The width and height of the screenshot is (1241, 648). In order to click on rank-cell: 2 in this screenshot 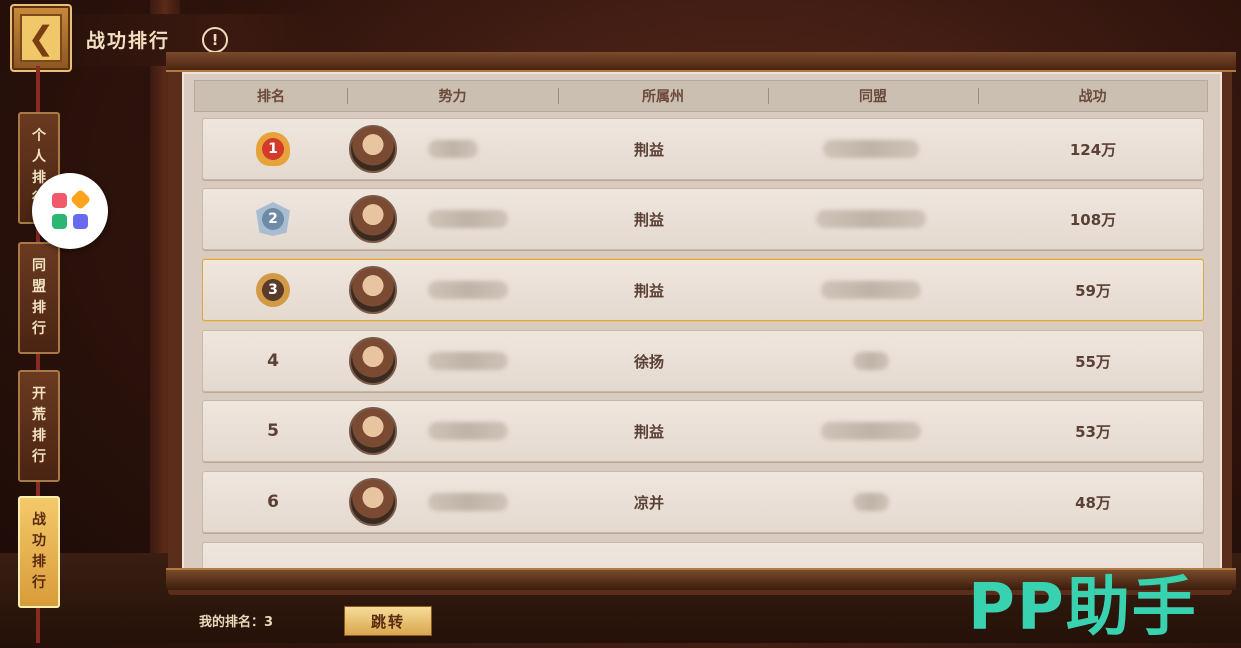, I will do `click(273, 219)`.